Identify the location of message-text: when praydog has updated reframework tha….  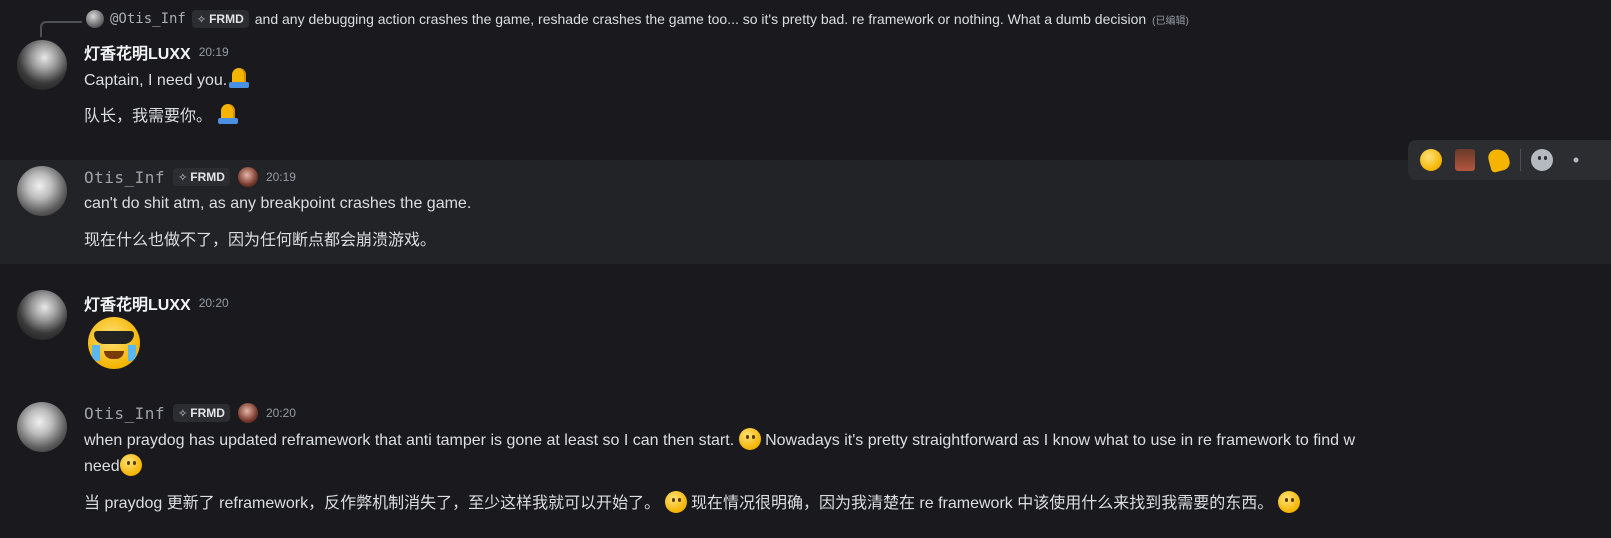
(409, 440).